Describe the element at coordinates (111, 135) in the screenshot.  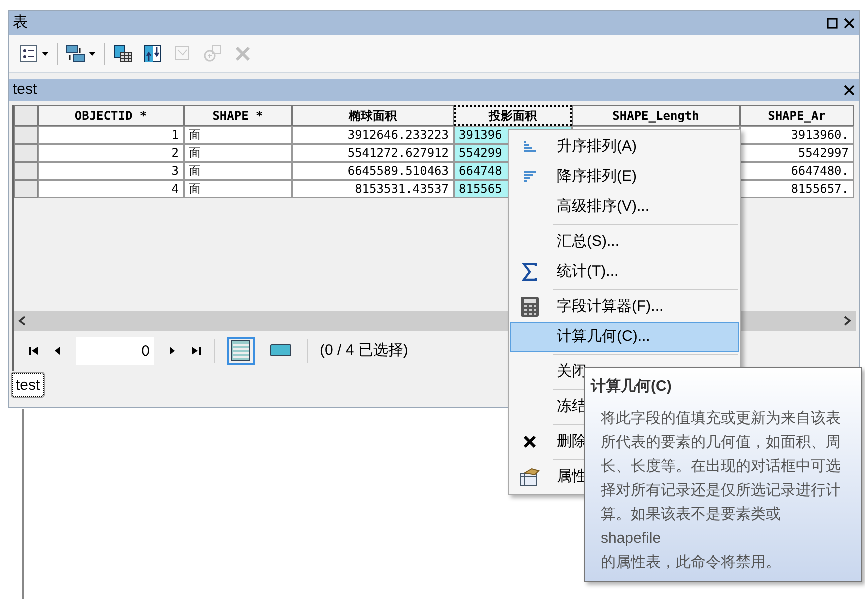
I see `table-cell: 1` at that location.